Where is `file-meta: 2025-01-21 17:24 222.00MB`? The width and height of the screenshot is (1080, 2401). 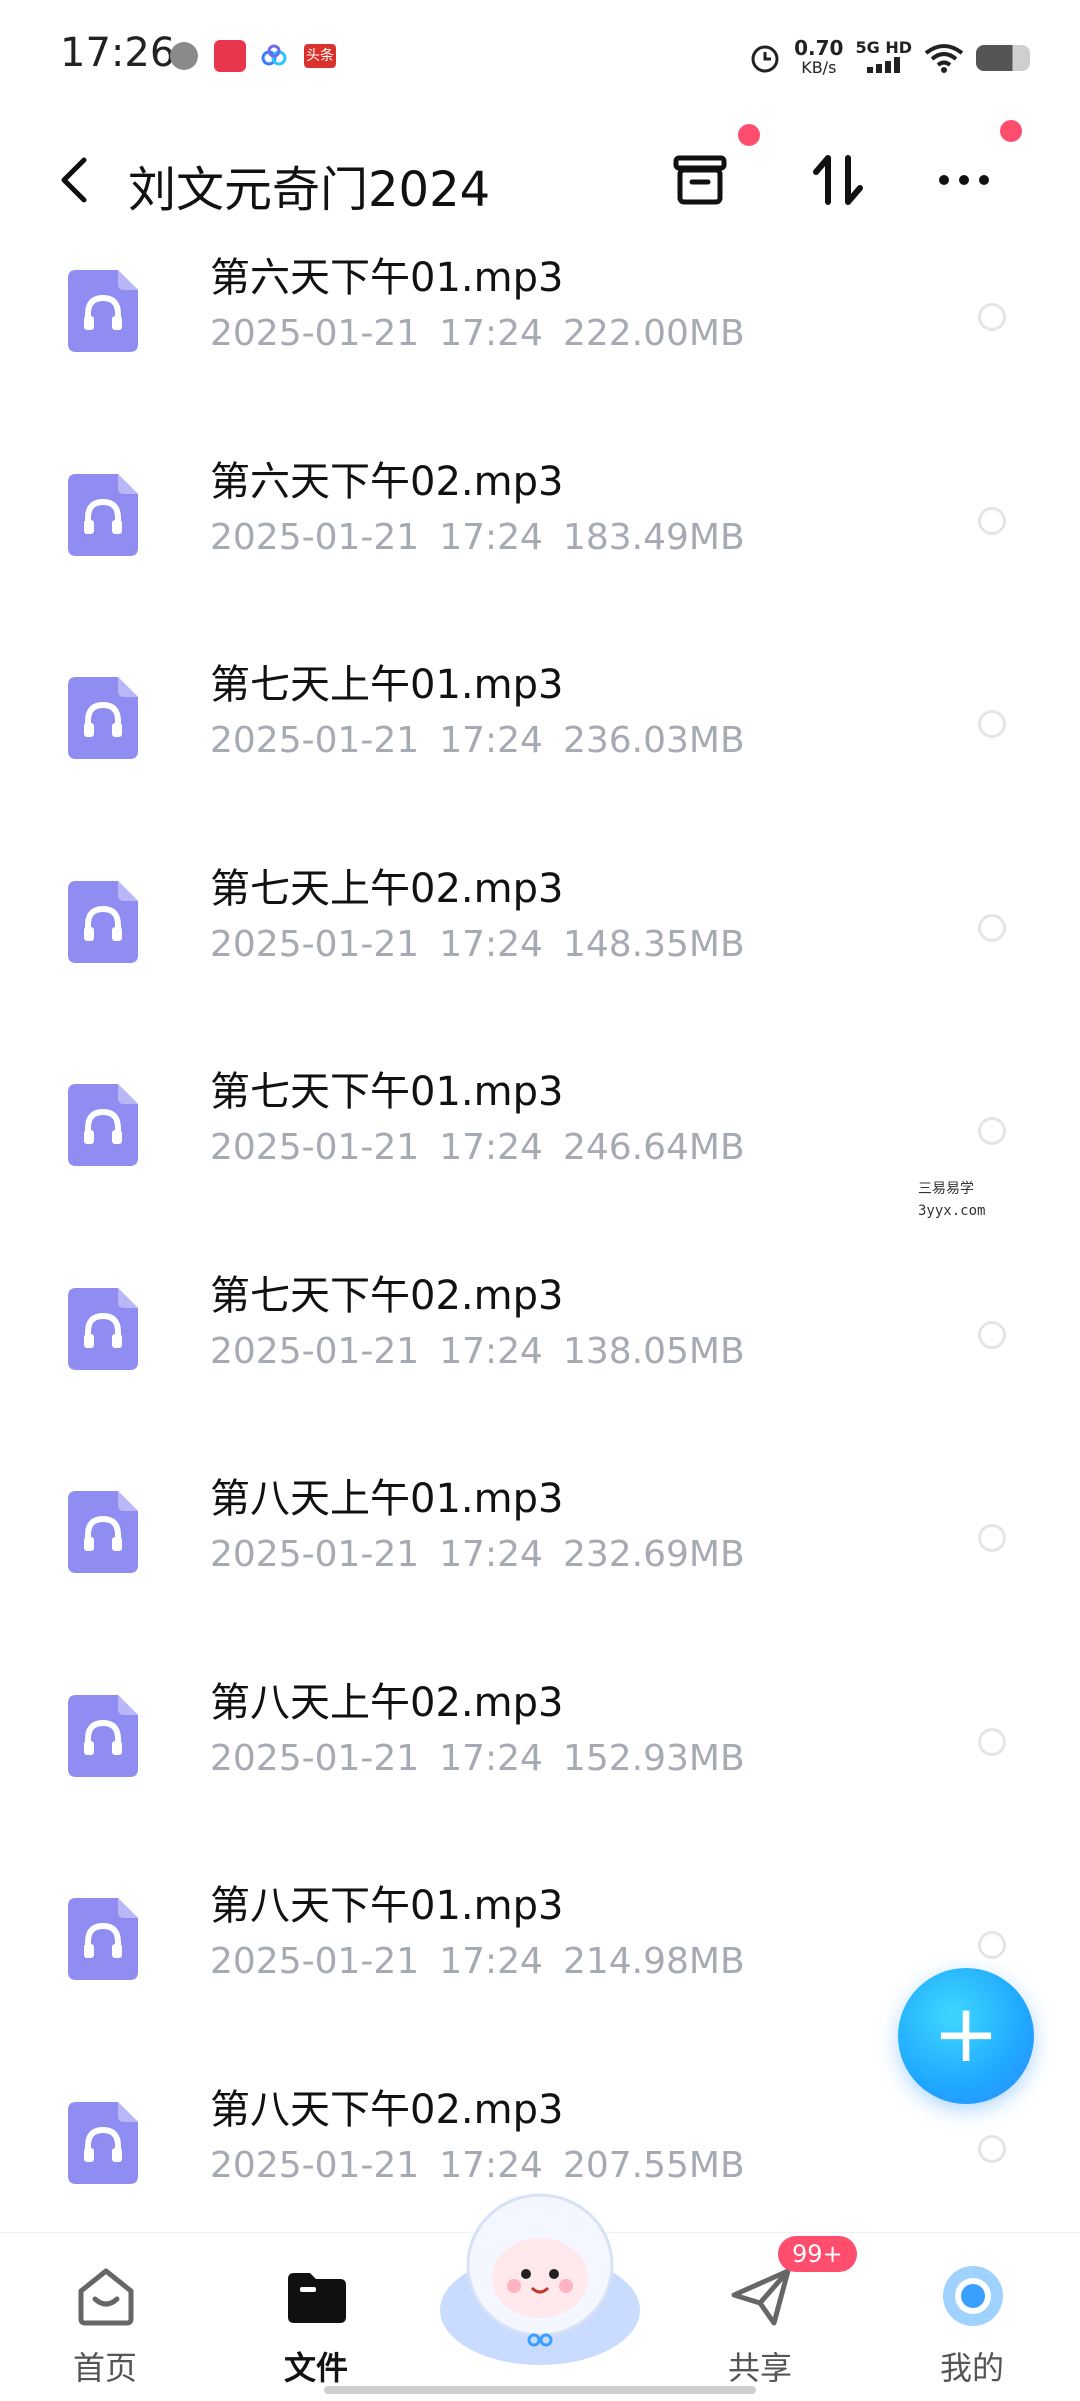 file-meta: 2025-01-21 17:24 222.00MB is located at coordinates (477, 333).